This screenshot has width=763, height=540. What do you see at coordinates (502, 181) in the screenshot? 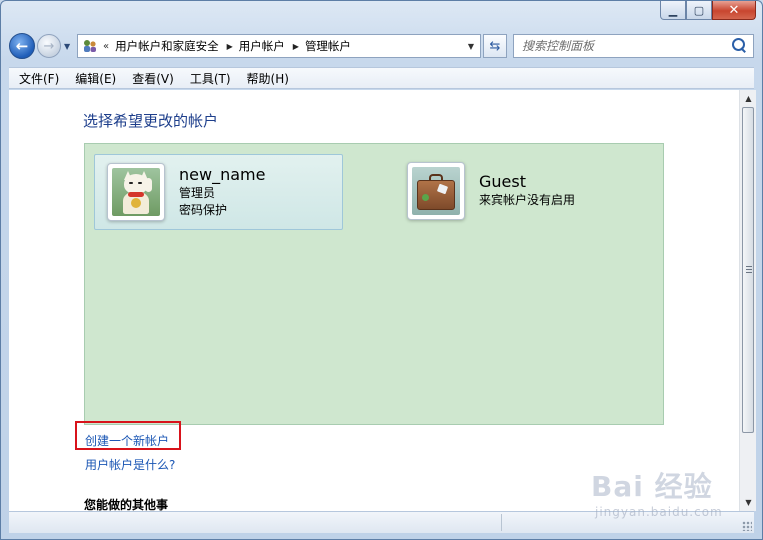
I see `account-name: Guest` at bounding box center [502, 181].